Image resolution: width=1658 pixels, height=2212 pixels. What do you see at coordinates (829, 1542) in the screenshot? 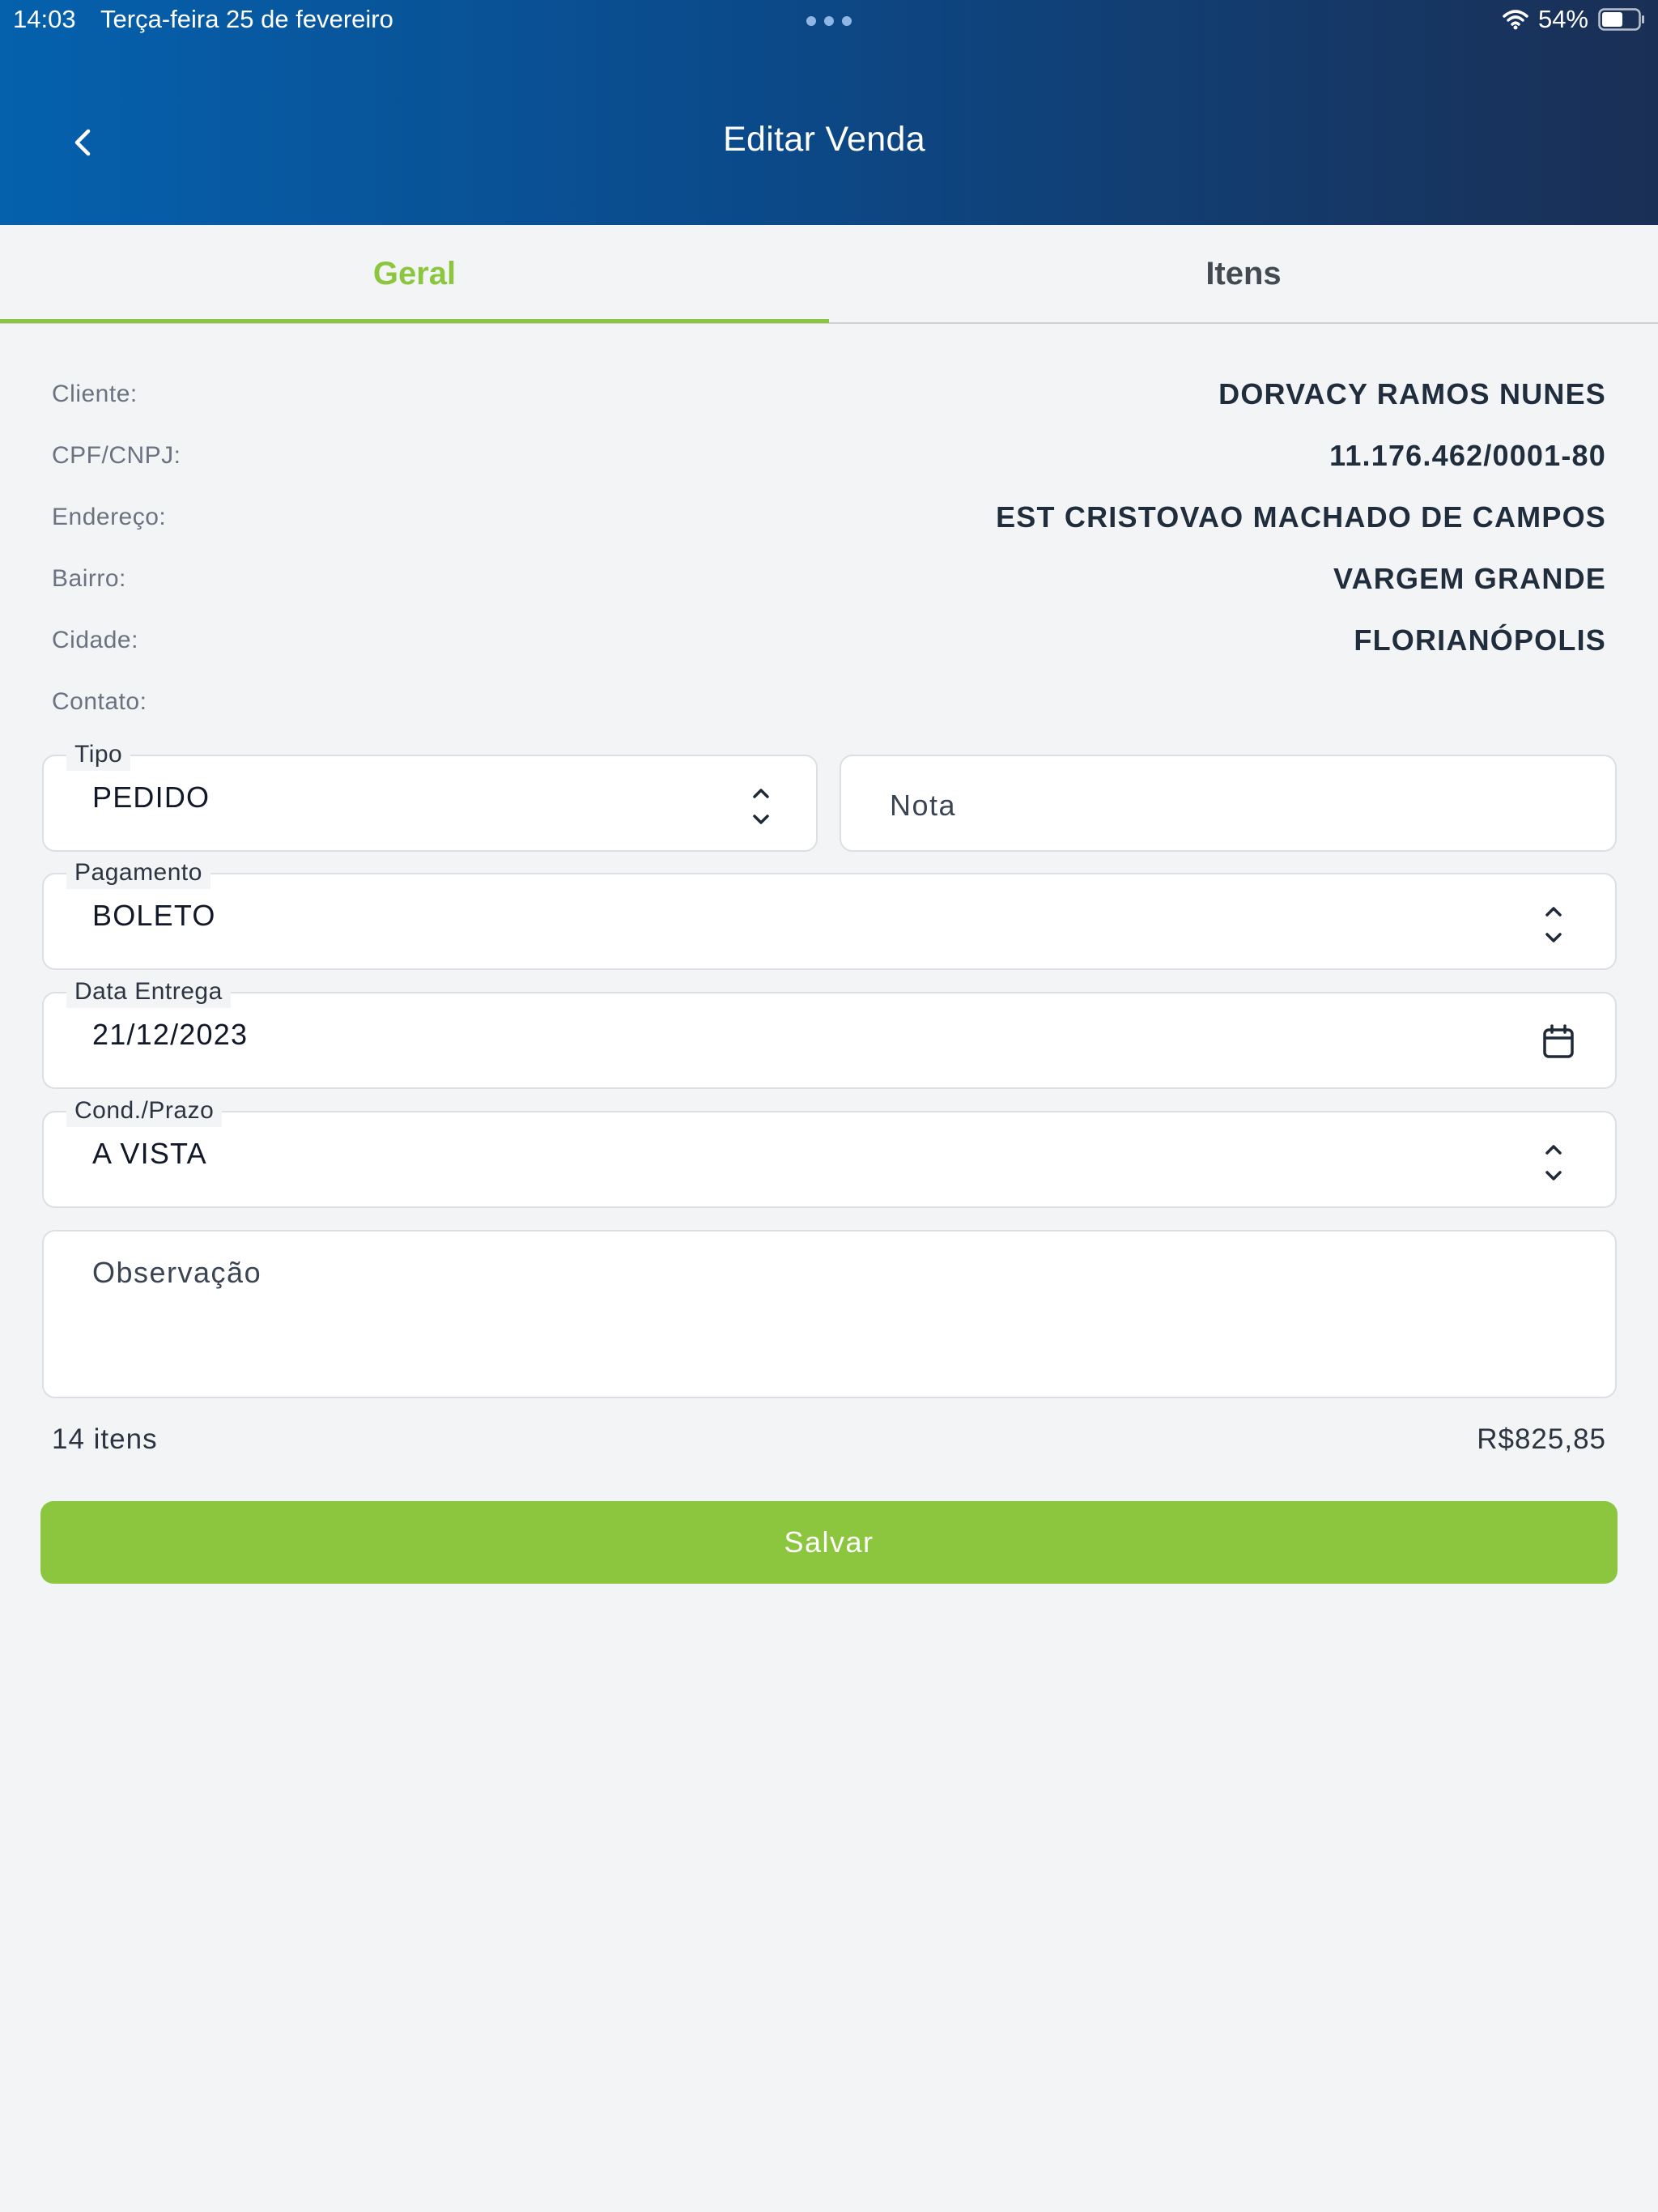
I see `save-button: Salvar` at bounding box center [829, 1542].